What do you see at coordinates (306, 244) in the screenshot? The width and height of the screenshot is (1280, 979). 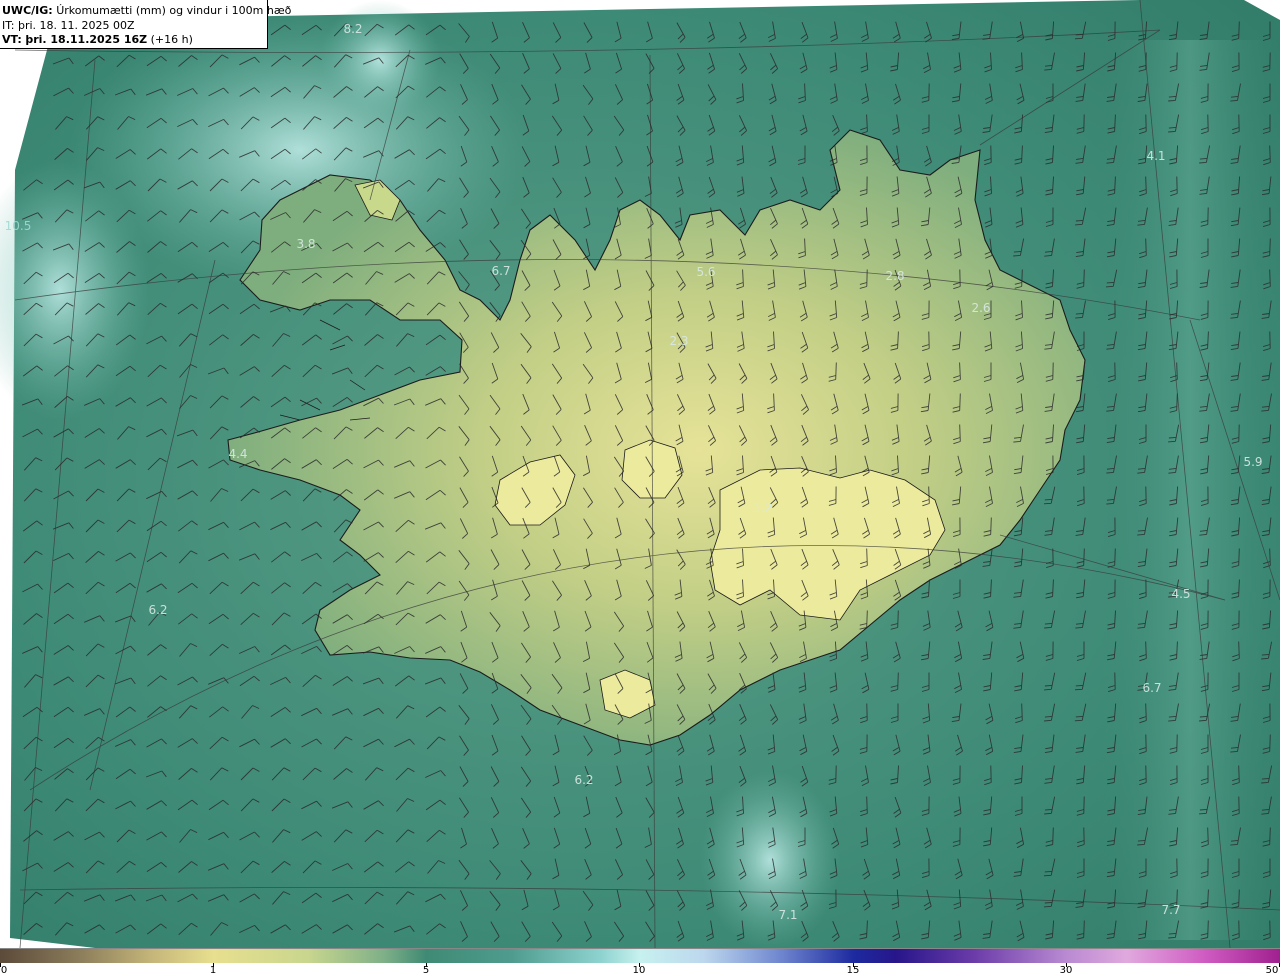 I see `value-label: 3.8` at bounding box center [306, 244].